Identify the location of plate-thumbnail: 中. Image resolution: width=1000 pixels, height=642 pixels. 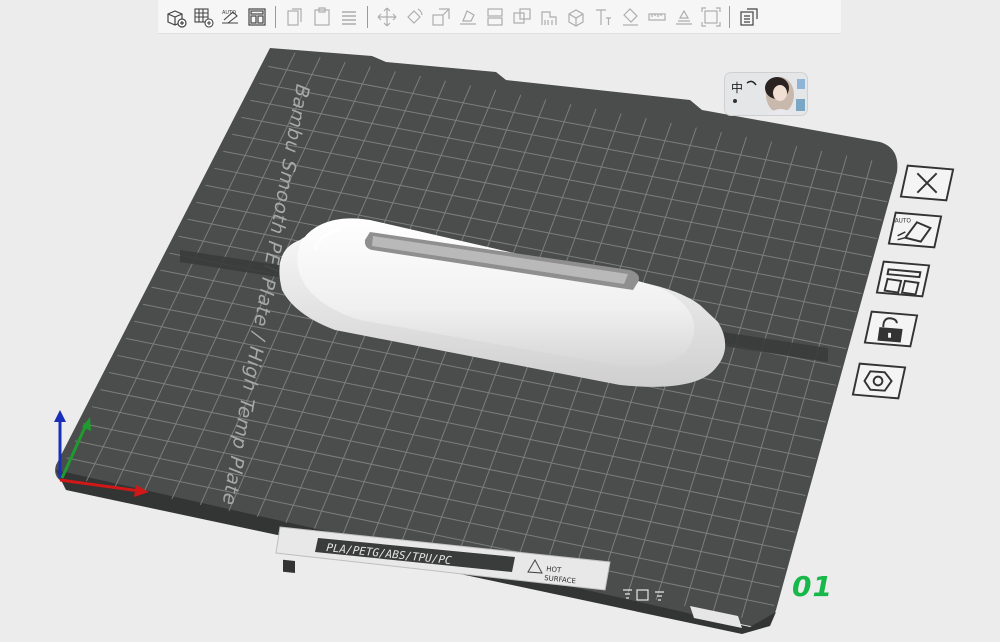
(766, 94).